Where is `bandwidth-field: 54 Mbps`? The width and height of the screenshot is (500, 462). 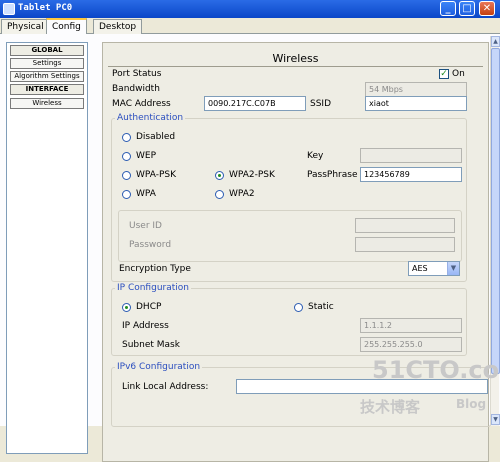
bandwidth-field: 54 Mbps is located at coordinates (416, 89).